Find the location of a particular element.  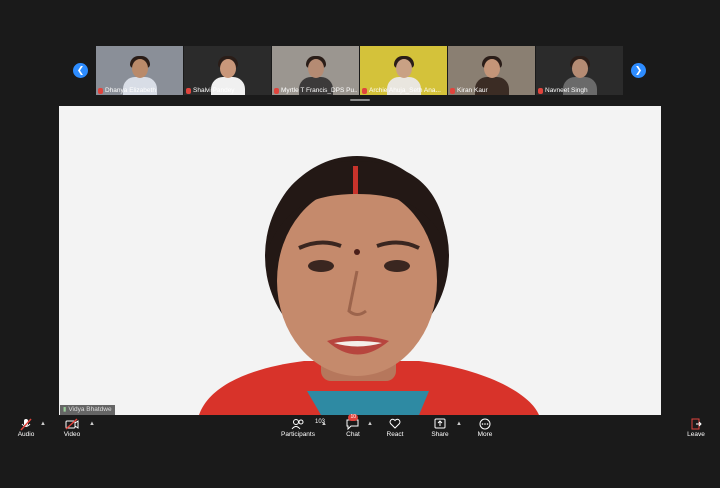

share-button: Share is located at coordinates (440, 427).